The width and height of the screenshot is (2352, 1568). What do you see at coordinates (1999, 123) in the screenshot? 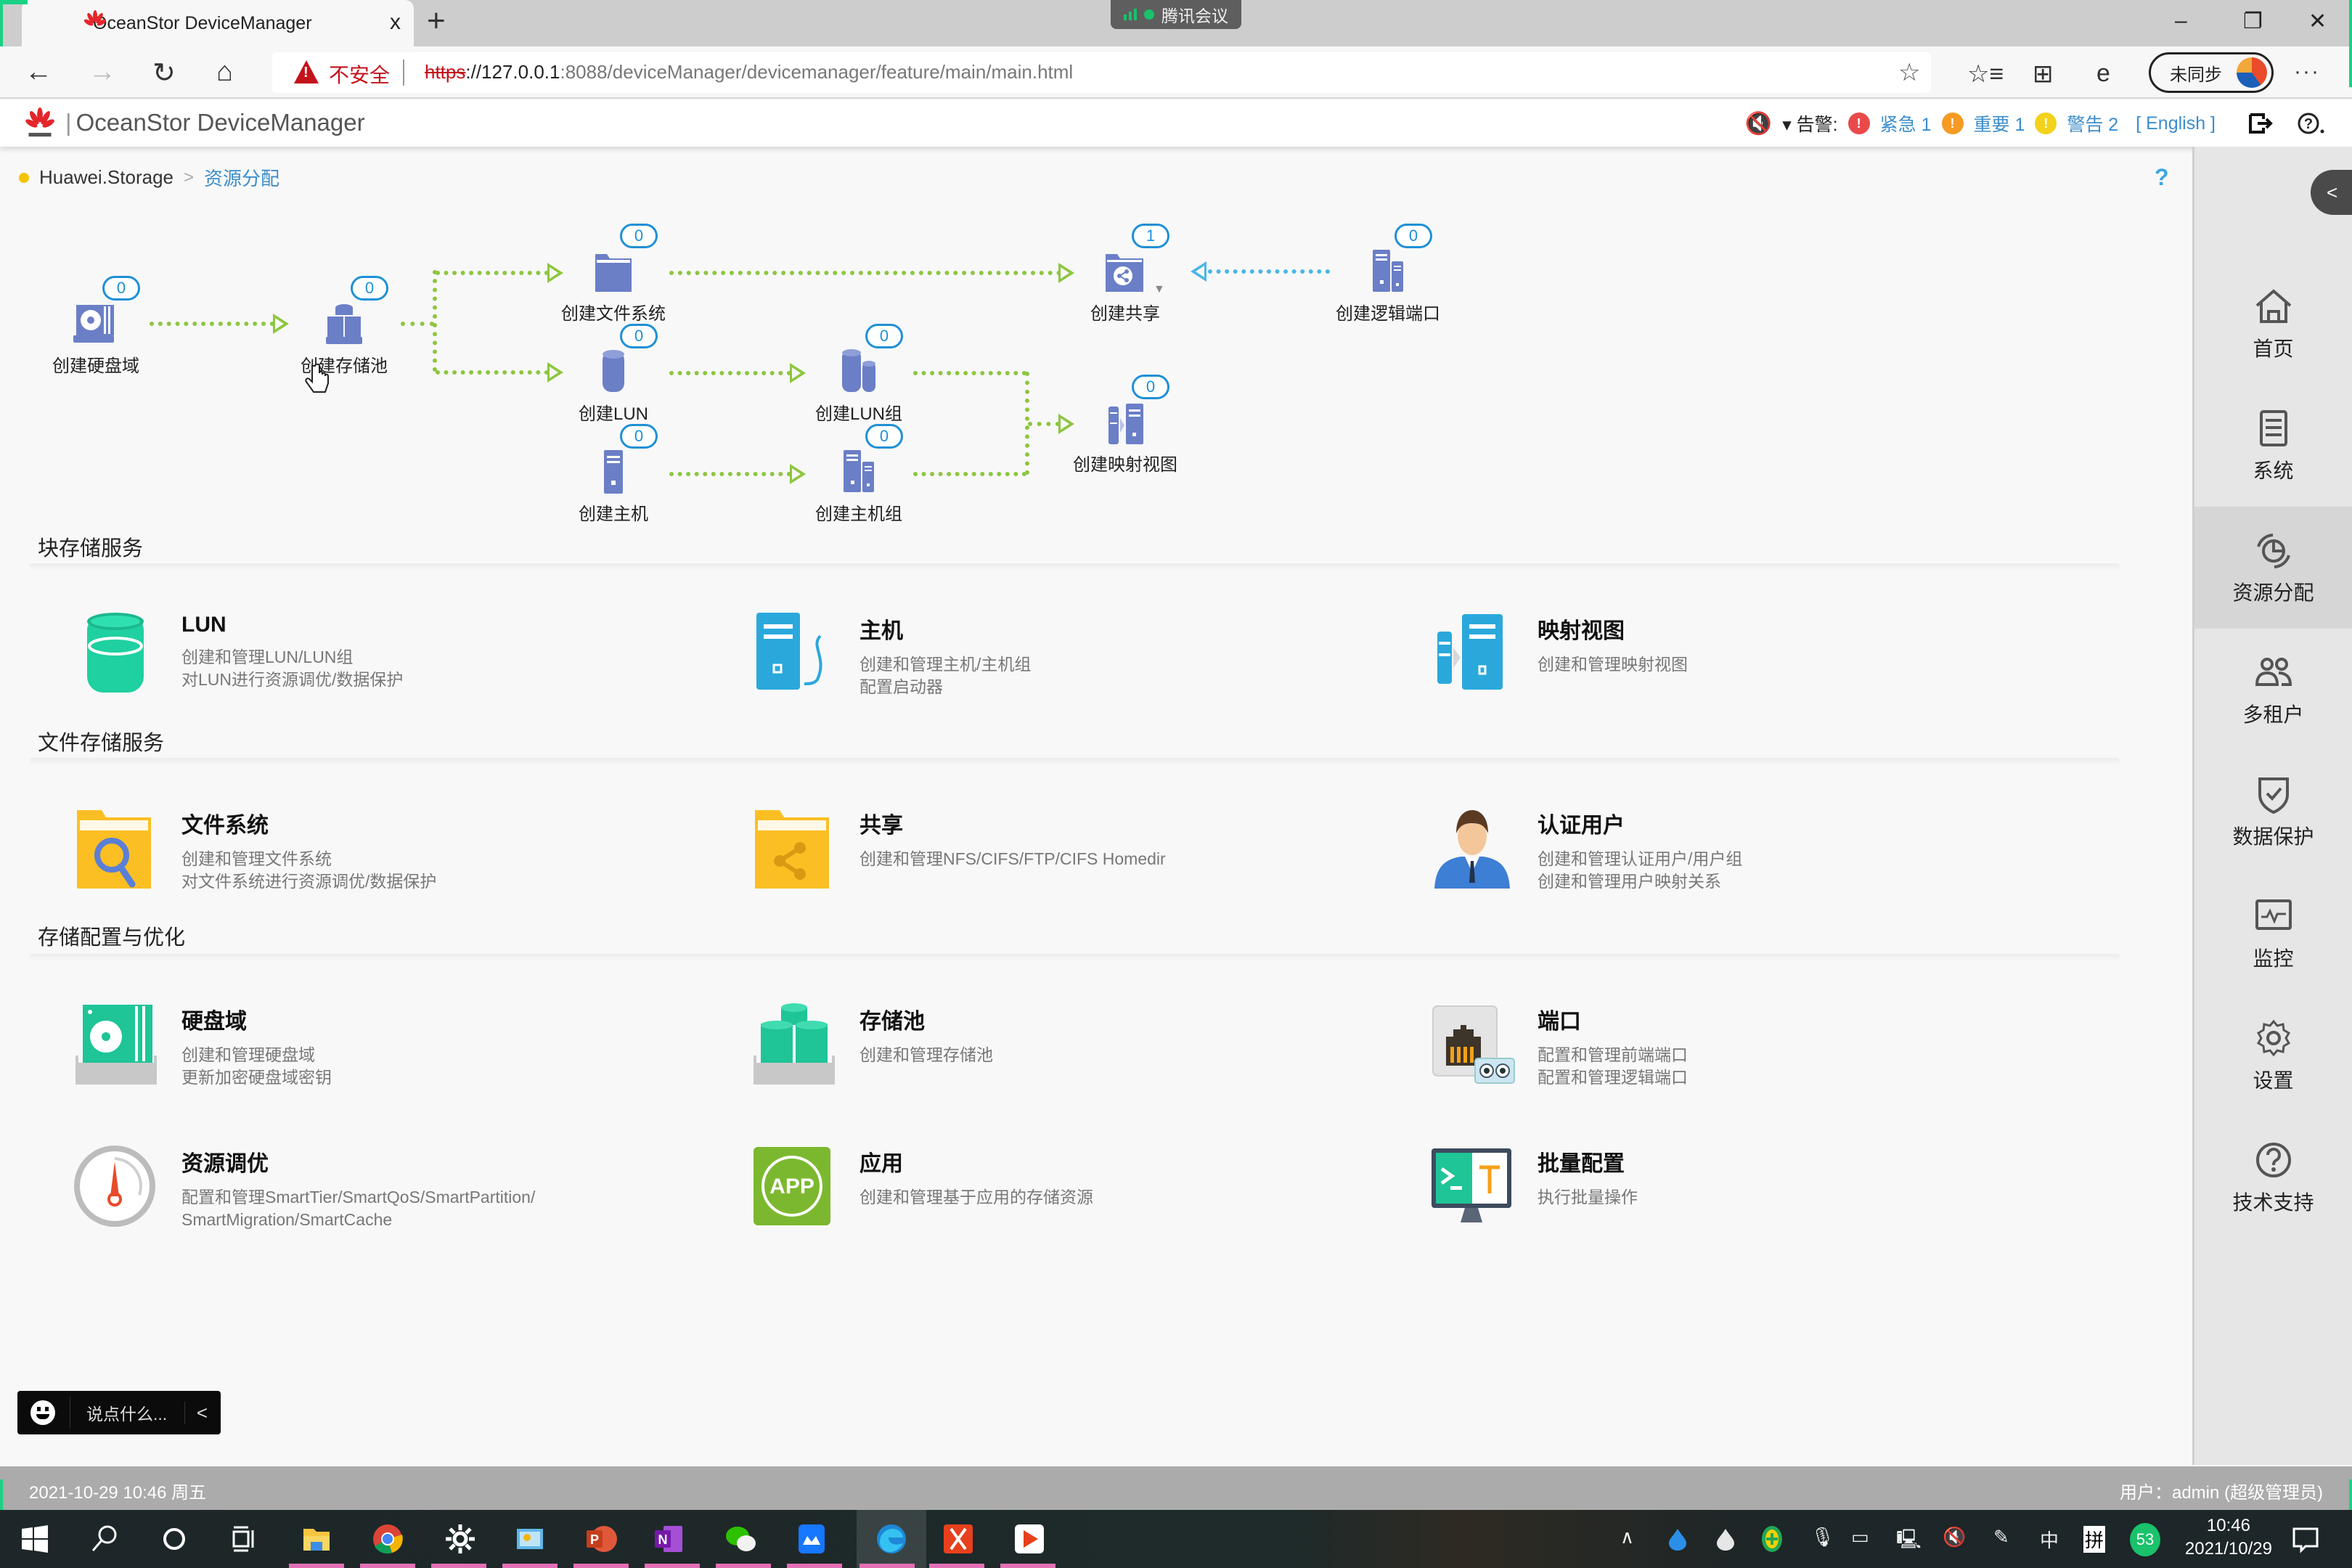
I see `major-alarm-link: 重要 1` at bounding box center [1999, 123].